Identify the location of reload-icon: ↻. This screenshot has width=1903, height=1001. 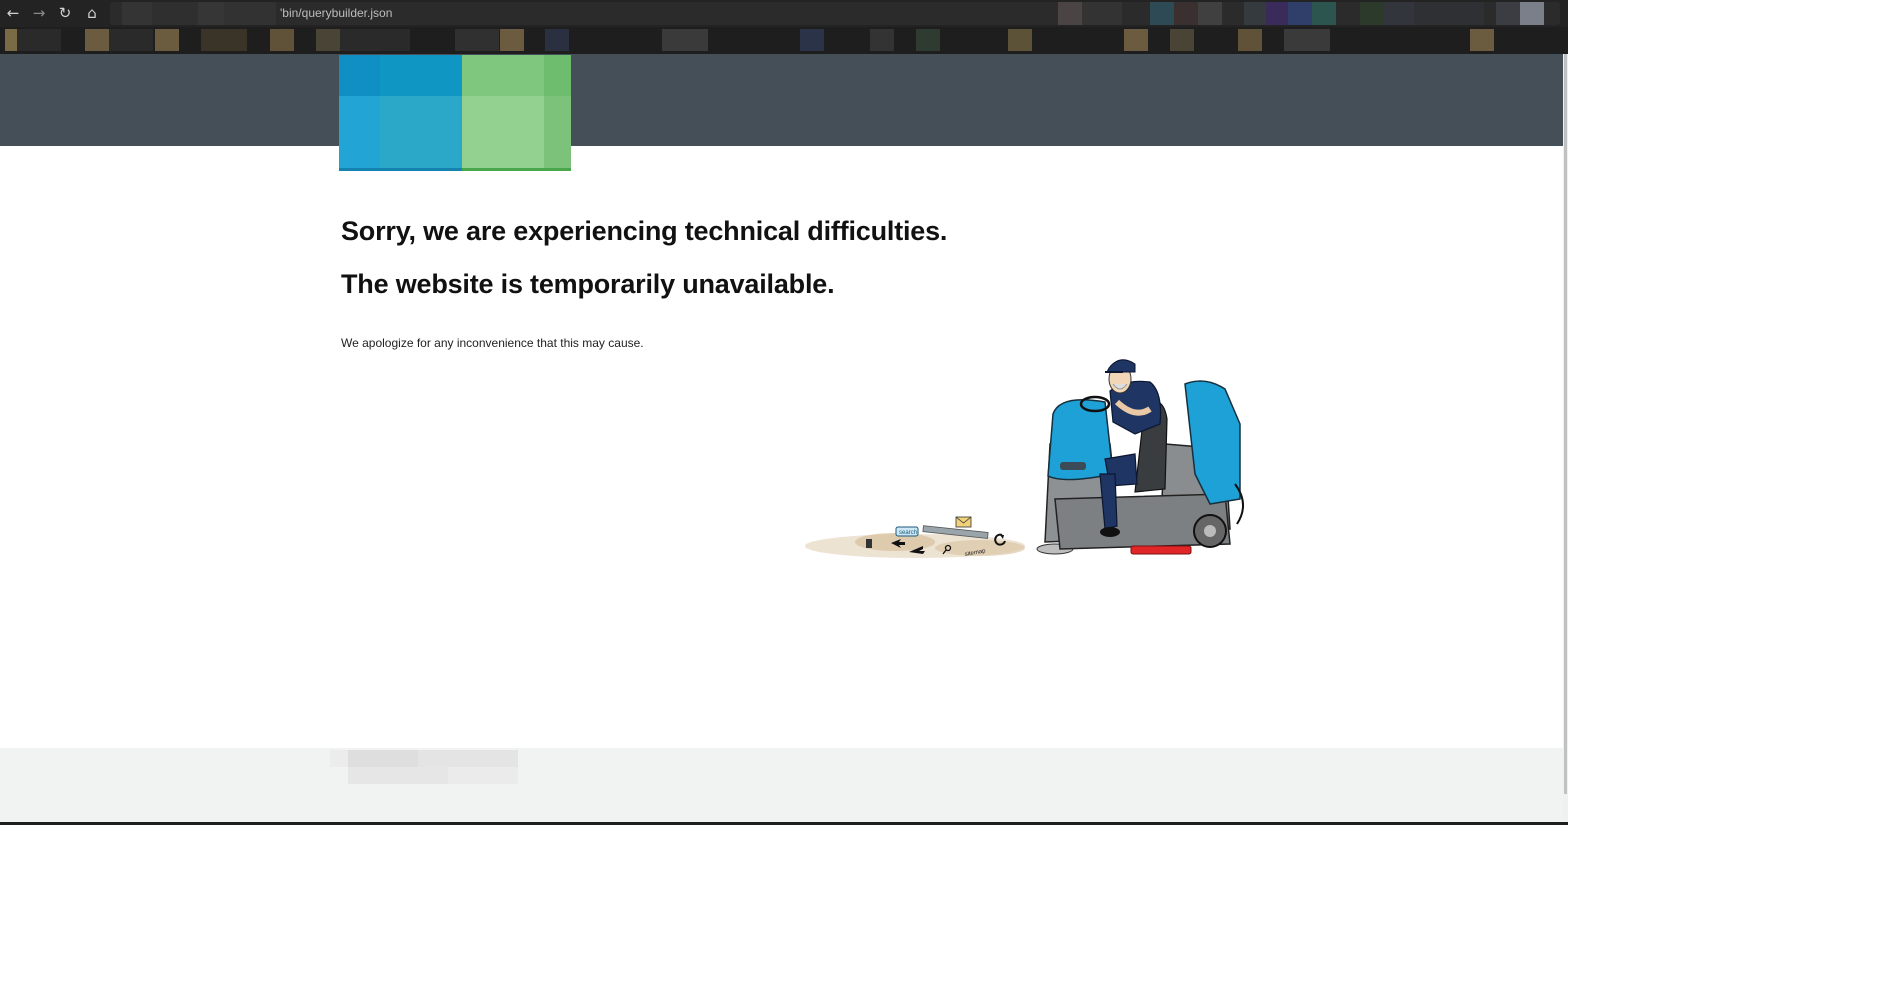
(65, 13).